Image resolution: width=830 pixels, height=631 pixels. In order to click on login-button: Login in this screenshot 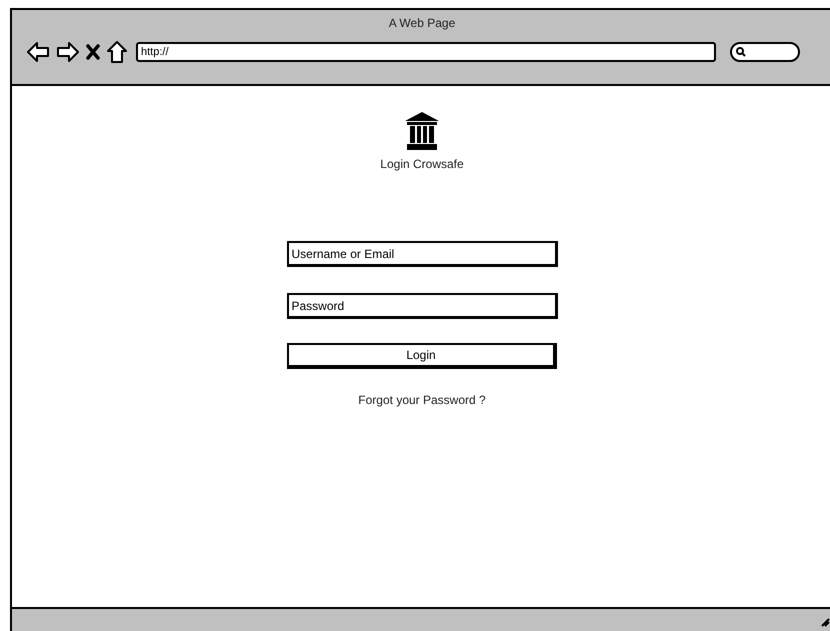, I will do `click(422, 356)`.